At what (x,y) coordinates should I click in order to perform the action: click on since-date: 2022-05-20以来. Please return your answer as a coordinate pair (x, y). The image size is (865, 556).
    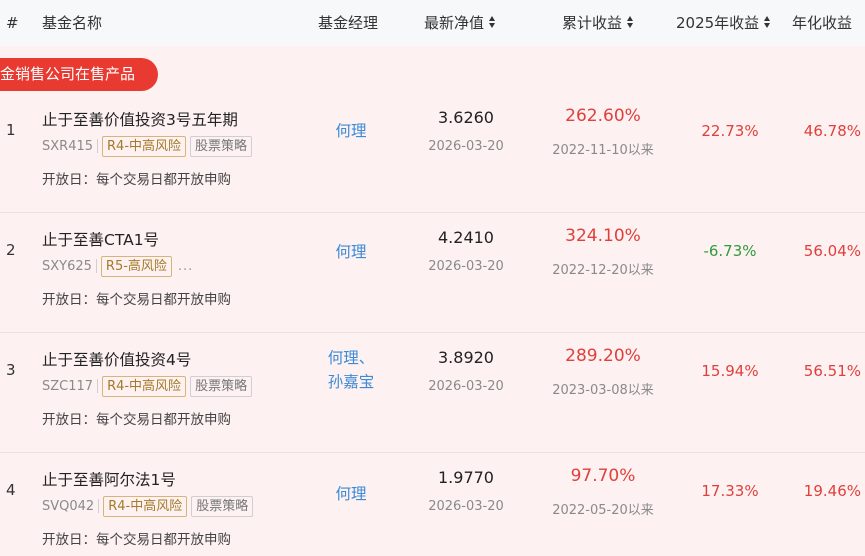
    Looking at the image, I should click on (603, 510).